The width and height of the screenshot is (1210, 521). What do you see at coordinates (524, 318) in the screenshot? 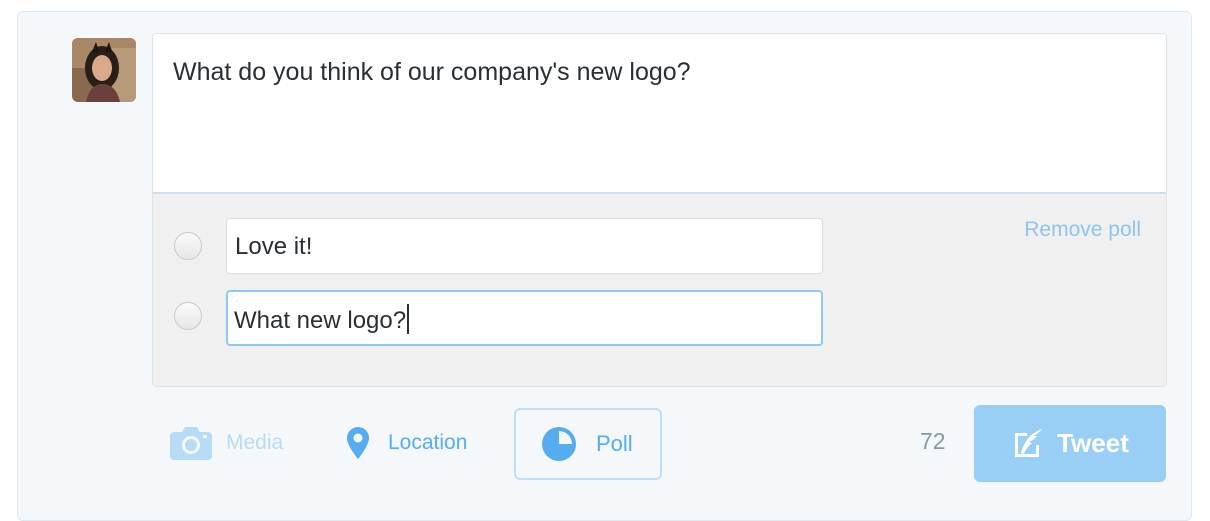
I see `poll-choice-2-input: What new logo?` at bounding box center [524, 318].